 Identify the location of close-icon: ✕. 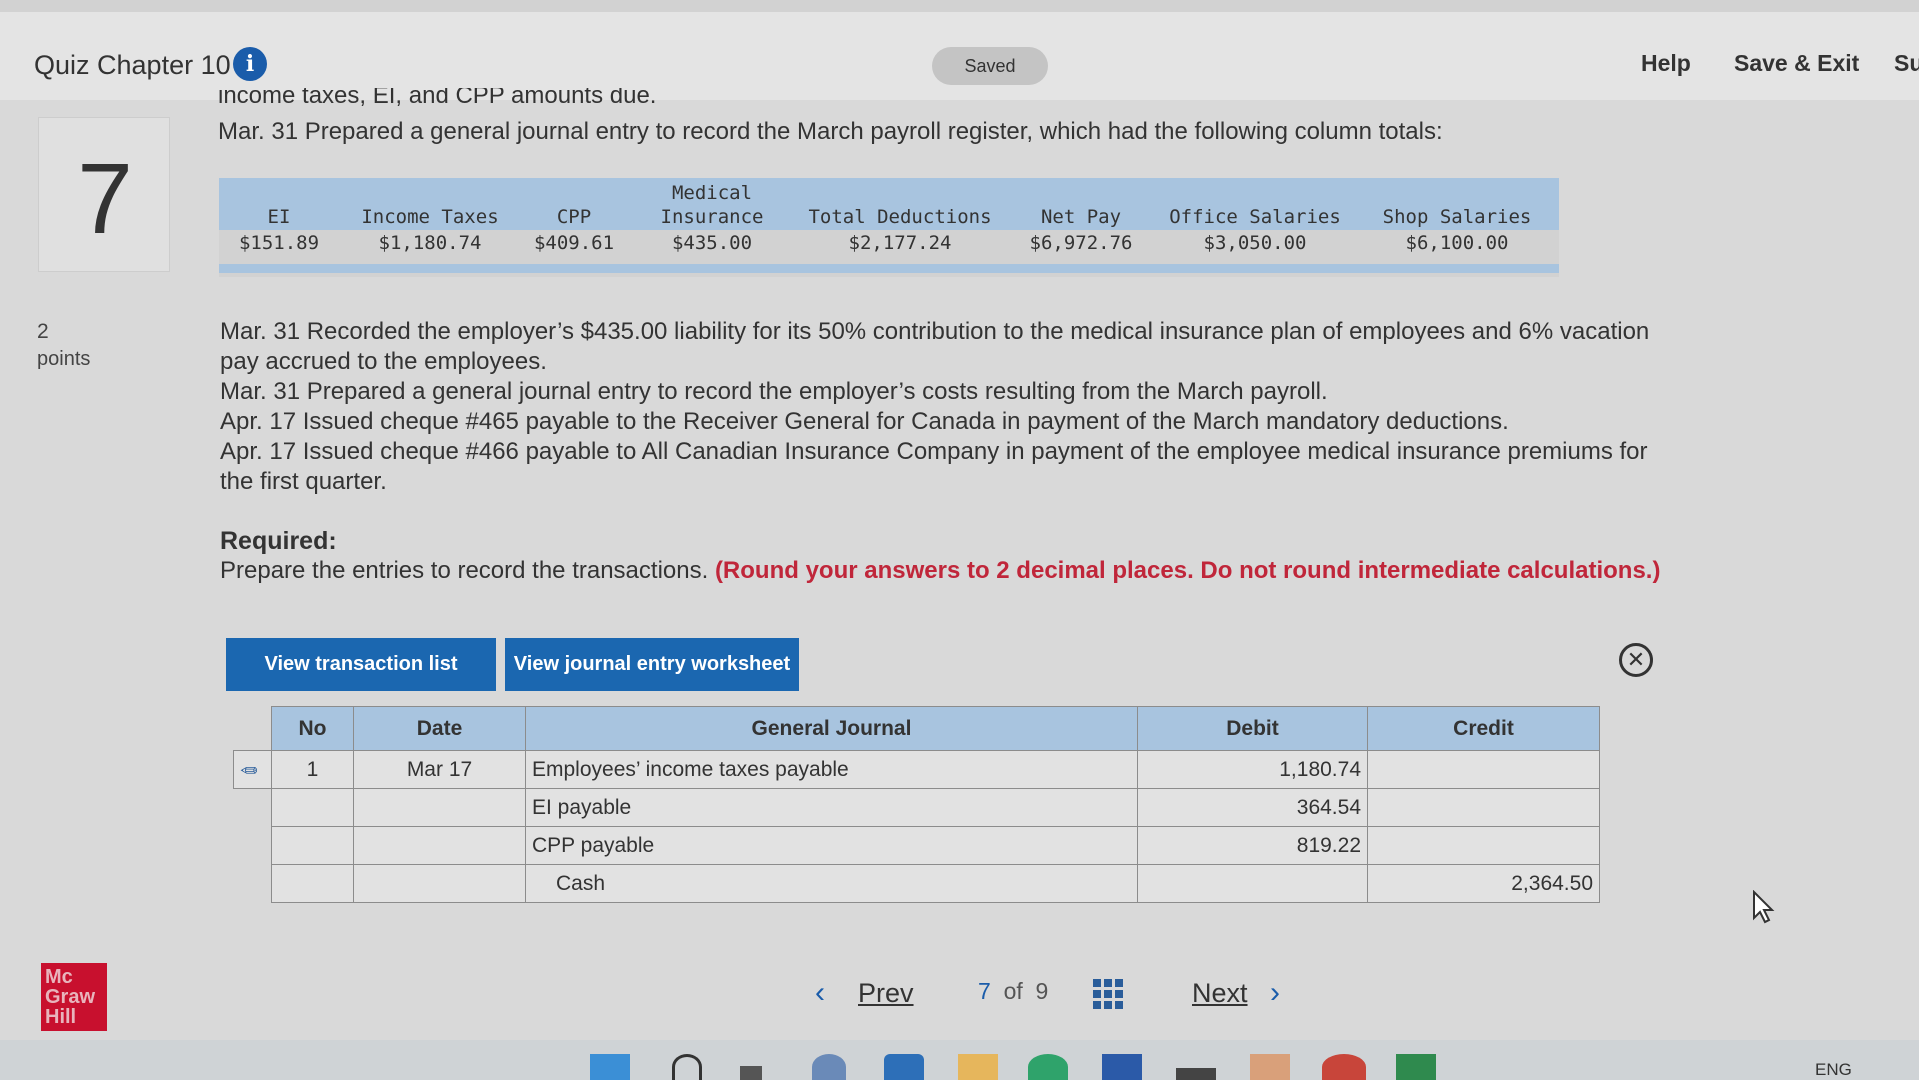
(1636, 660).